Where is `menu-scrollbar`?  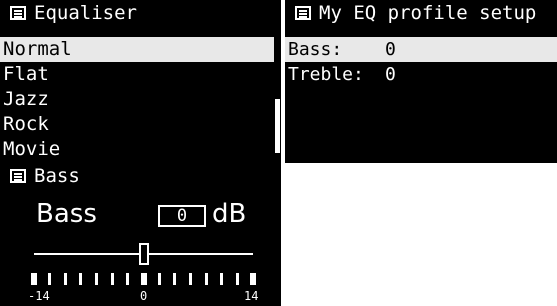 menu-scrollbar is located at coordinates (277, 100).